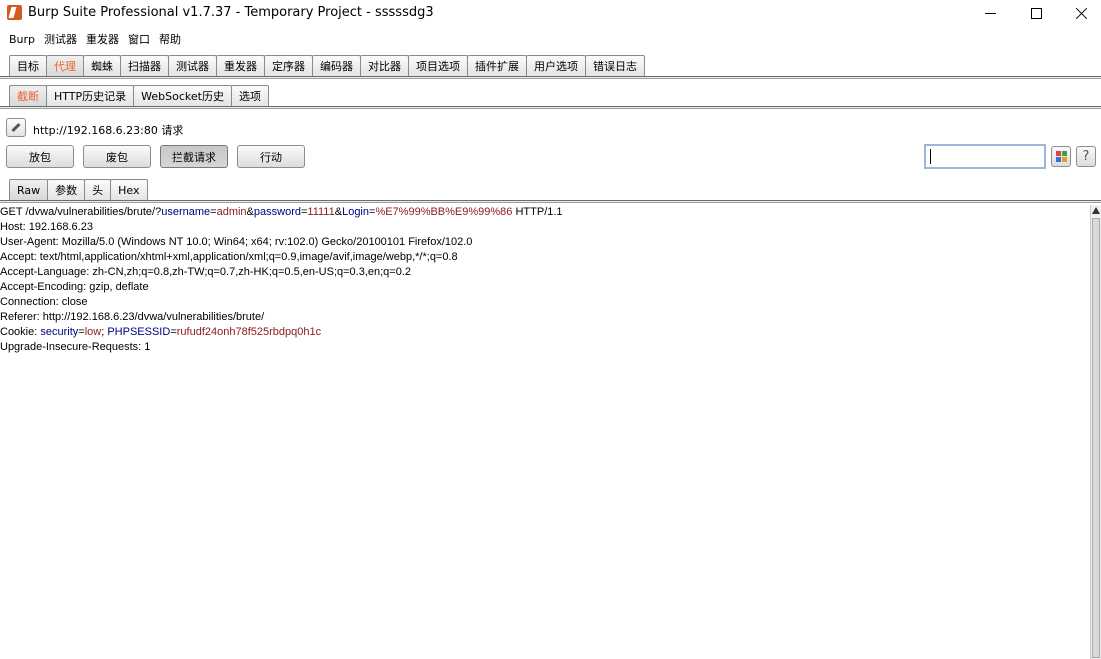 This screenshot has width=1101, height=659. What do you see at coordinates (186, 212) in the screenshot?
I see `param-name: username` at bounding box center [186, 212].